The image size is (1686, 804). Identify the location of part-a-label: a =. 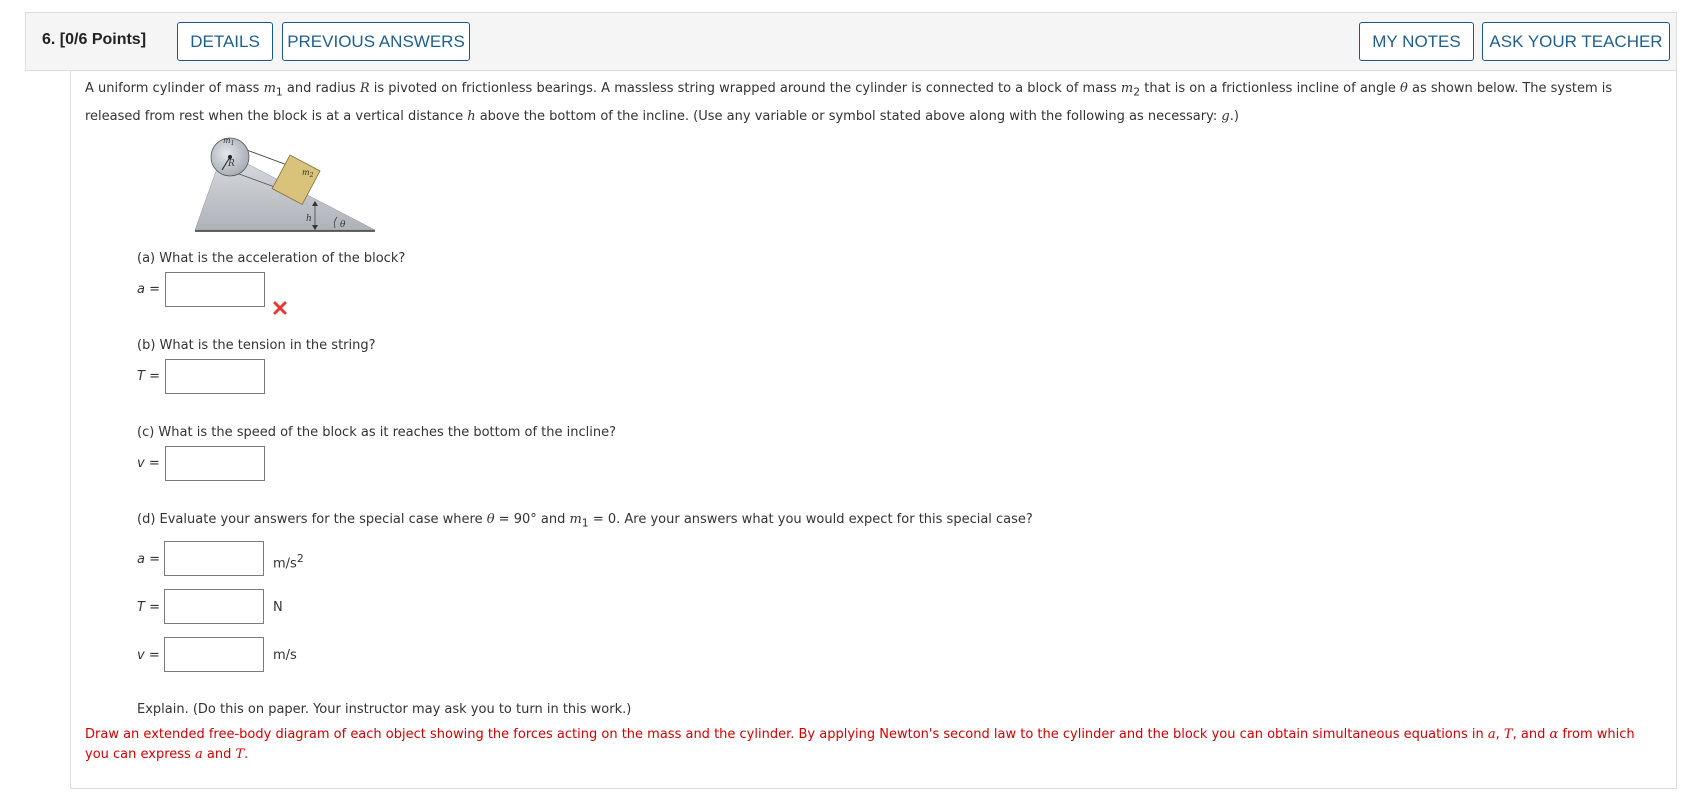
(148, 289).